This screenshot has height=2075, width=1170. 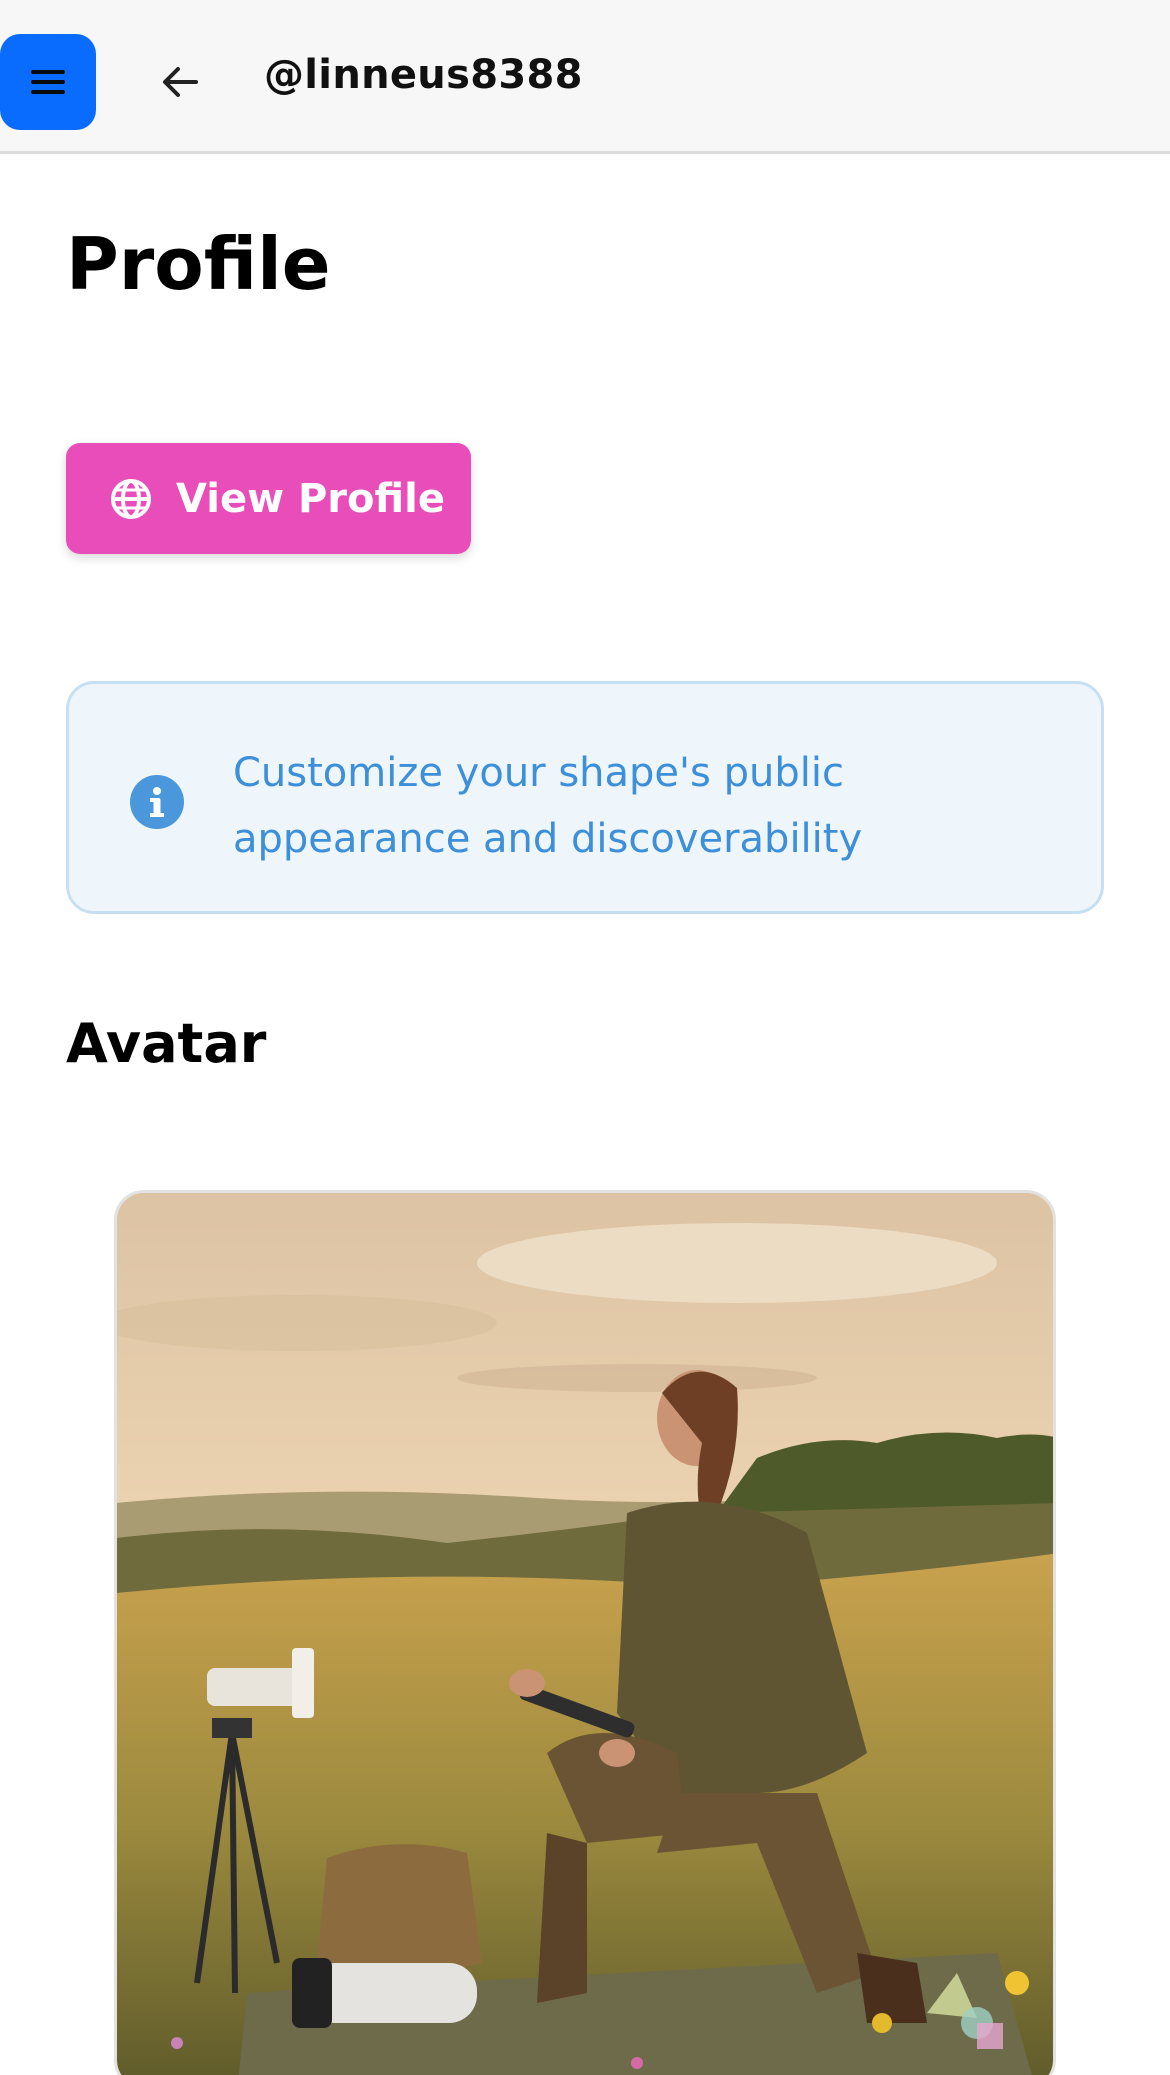 What do you see at coordinates (310, 498) in the screenshot?
I see `view-profile-label: View Profile` at bounding box center [310, 498].